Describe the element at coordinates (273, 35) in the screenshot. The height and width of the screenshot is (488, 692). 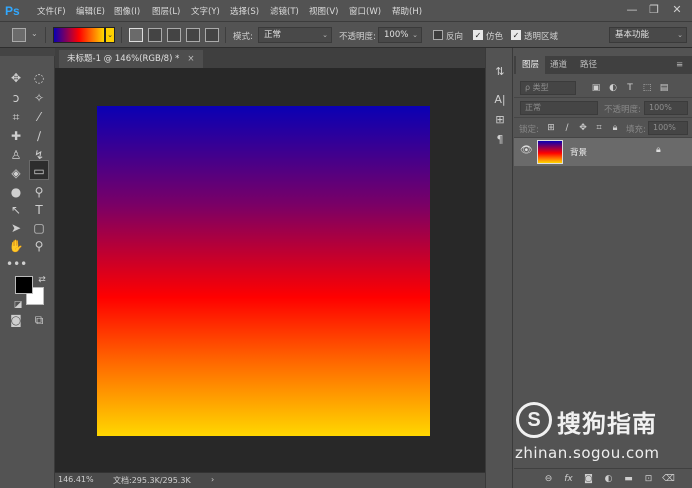
I see `blend-mode-value: 正常` at that location.